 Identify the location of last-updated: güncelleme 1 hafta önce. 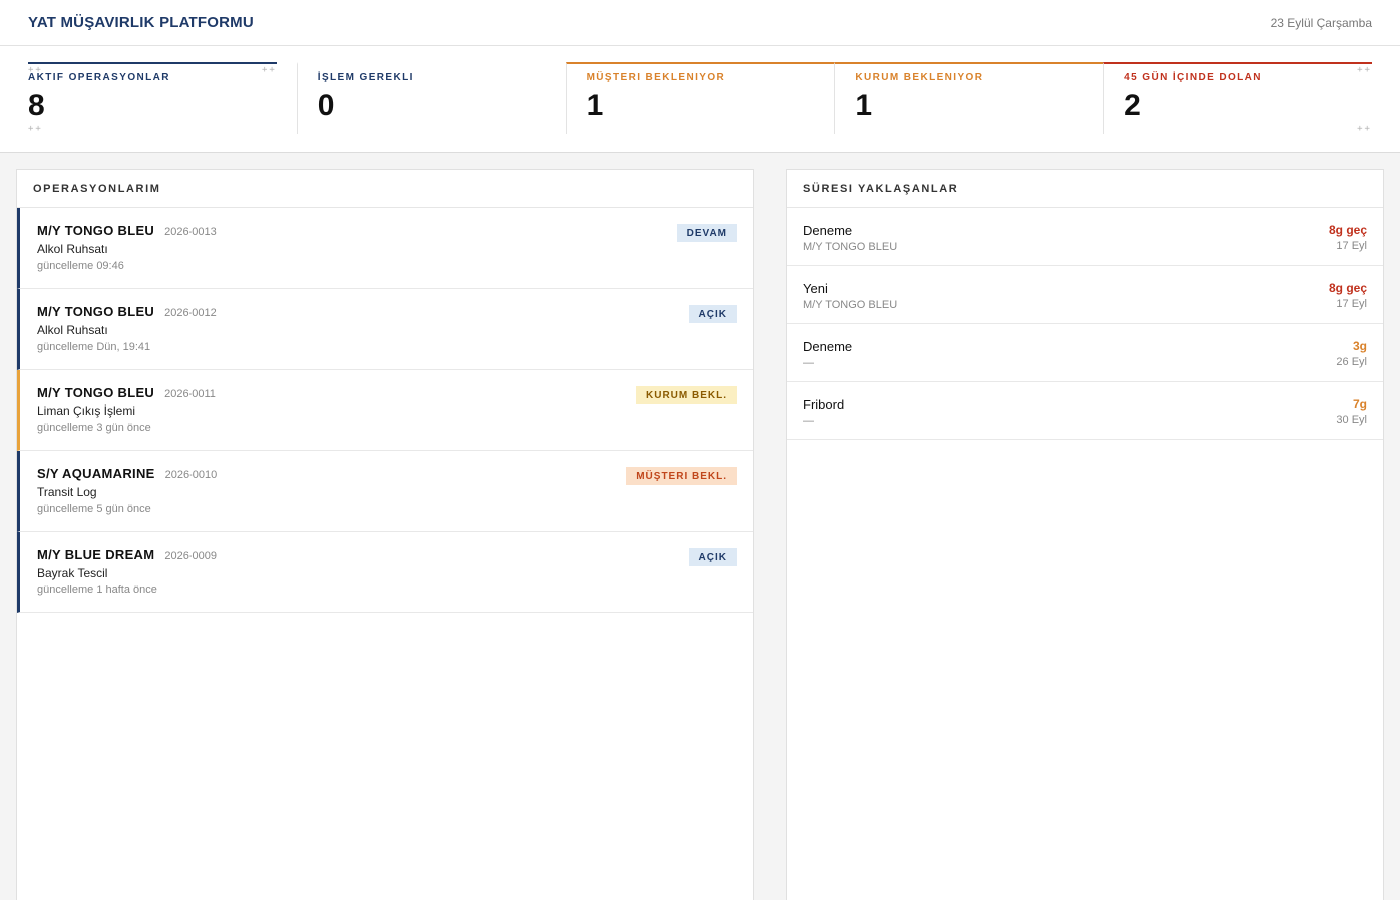
(97, 590).